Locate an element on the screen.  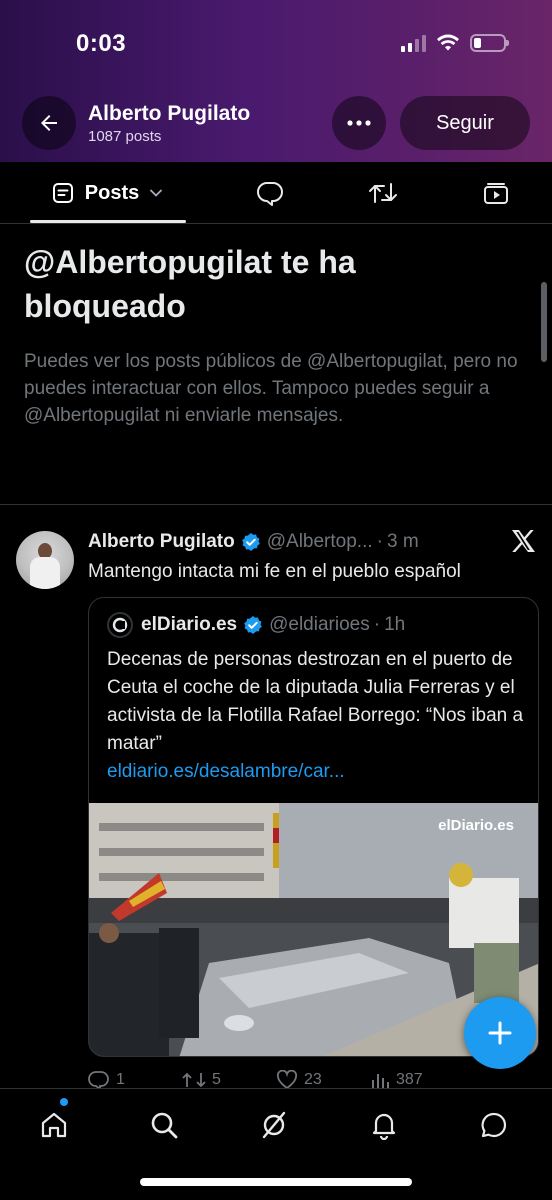
nav-home is located at coordinates (54, 1125).